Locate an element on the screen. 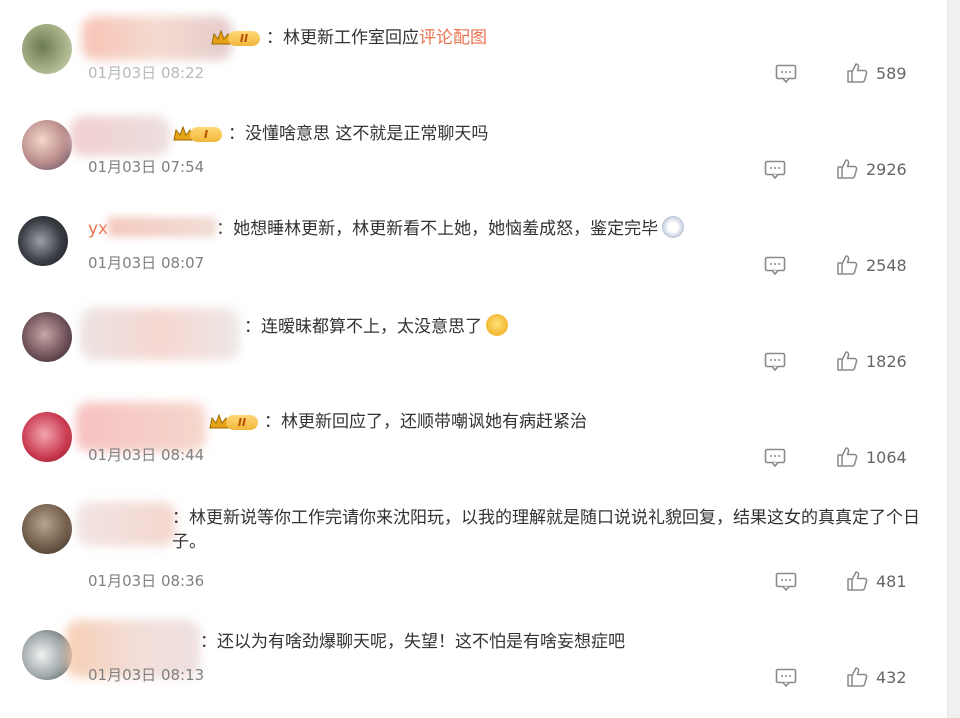 The width and height of the screenshot is (960, 718). comment-text: II ：林更新回应了，还顺带嘲讽她有病赶紧治 is located at coordinates (397, 422).